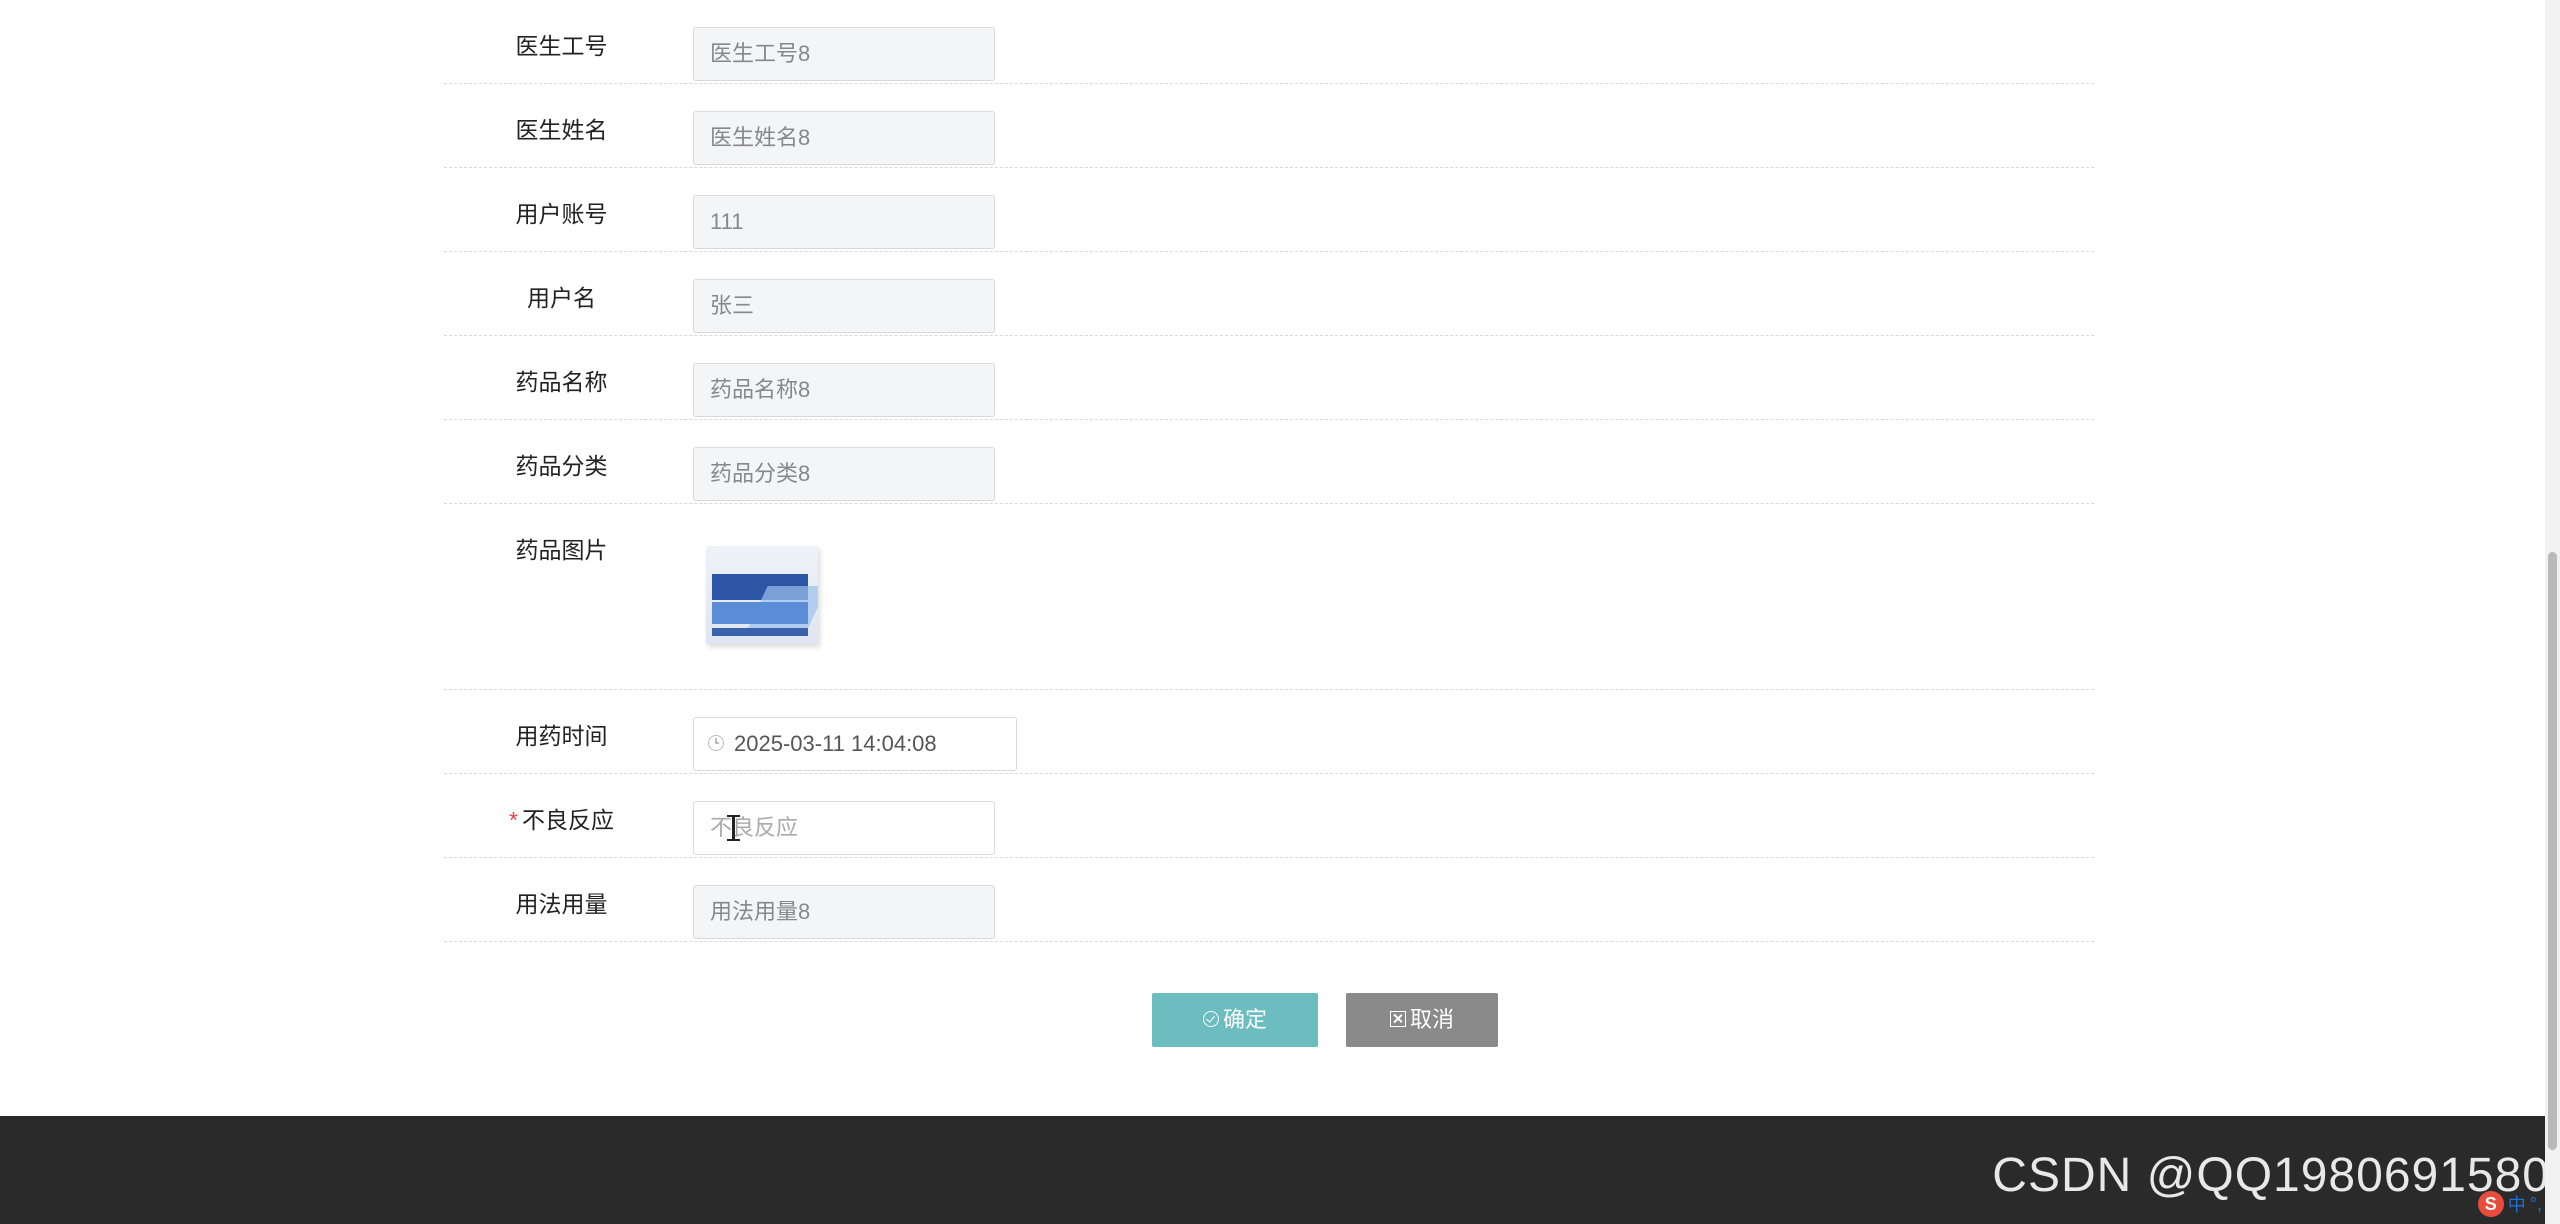 The width and height of the screenshot is (2560, 1224). Describe the element at coordinates (2535, 1203) in the screenshot. I see `ime-mode: °,` at that location.